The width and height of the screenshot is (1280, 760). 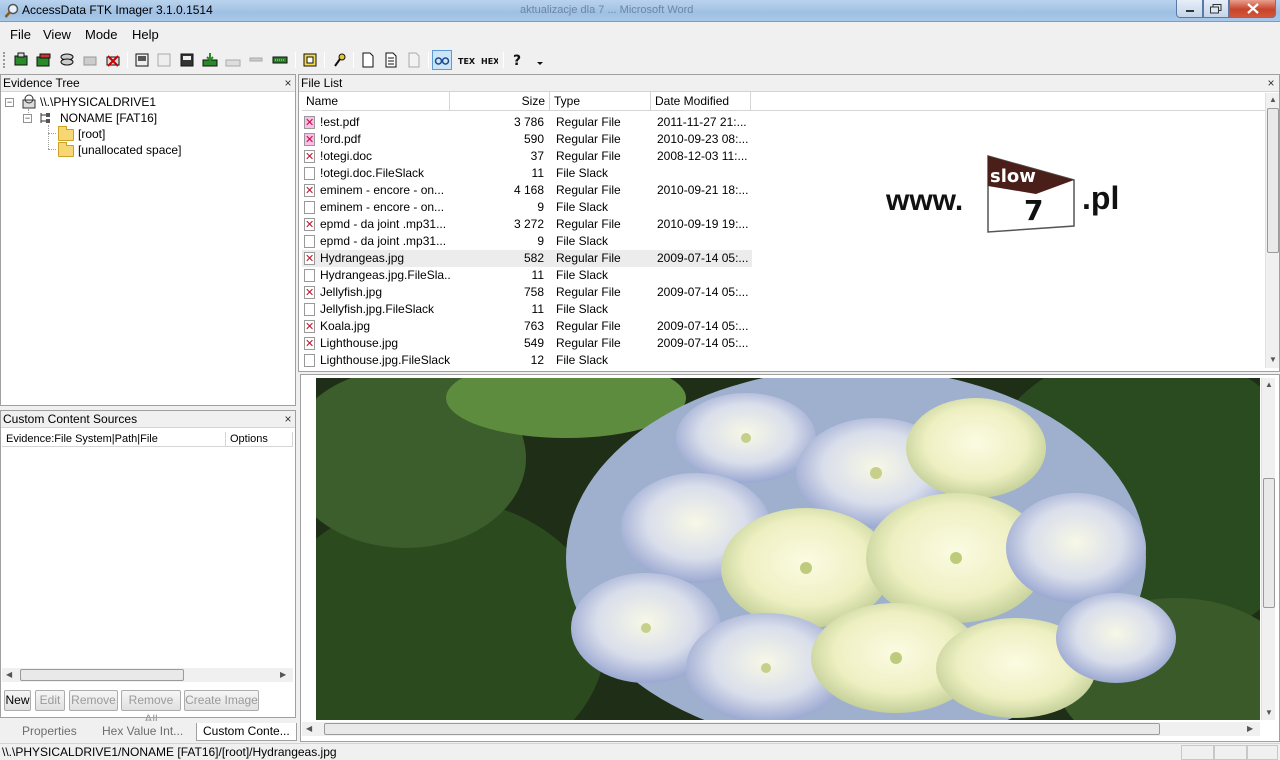 What do you see at coordinates (1230, 752) in the screenshot?
I see `status-cell` at bounding box center [1230, 752].